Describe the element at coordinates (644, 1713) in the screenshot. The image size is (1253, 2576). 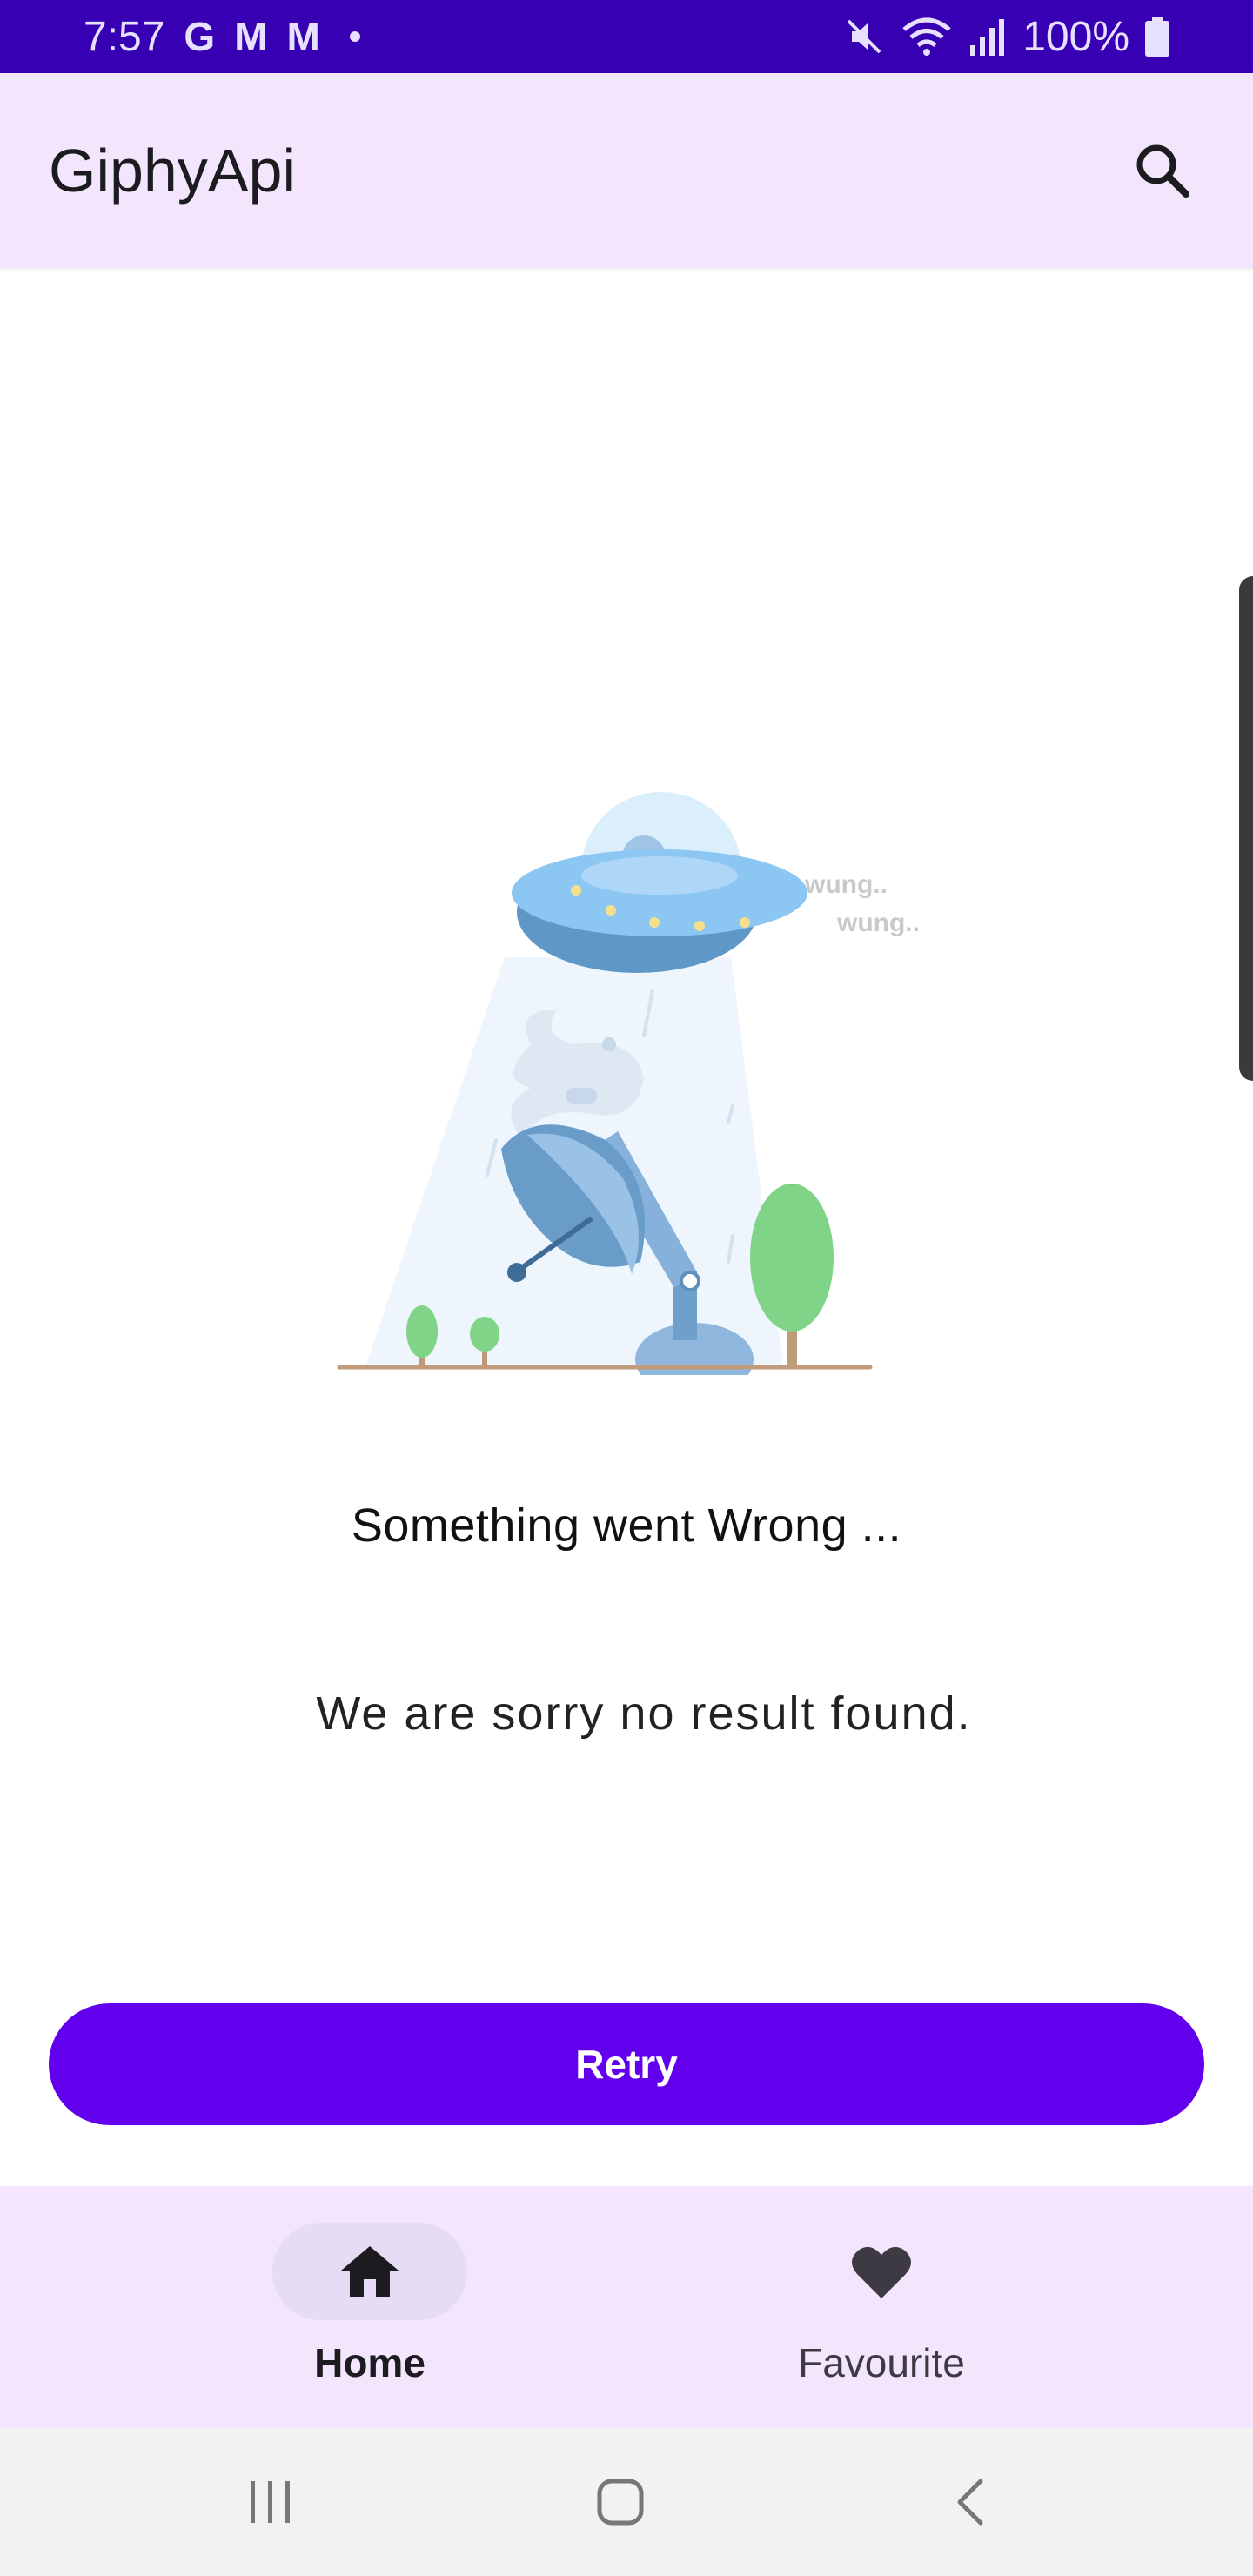
I see `error-message: We are sorry no result found.` at that location.